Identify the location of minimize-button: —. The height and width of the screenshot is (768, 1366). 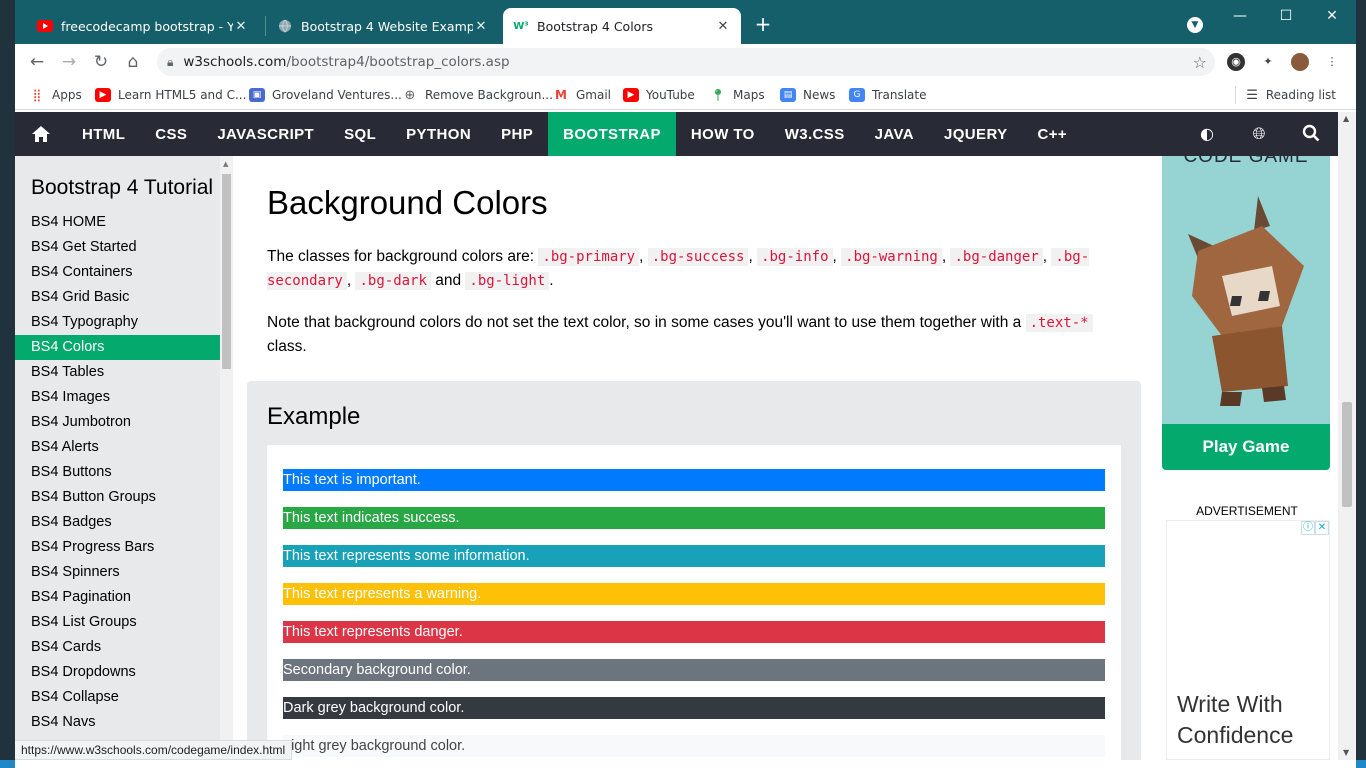
(1240, 16).